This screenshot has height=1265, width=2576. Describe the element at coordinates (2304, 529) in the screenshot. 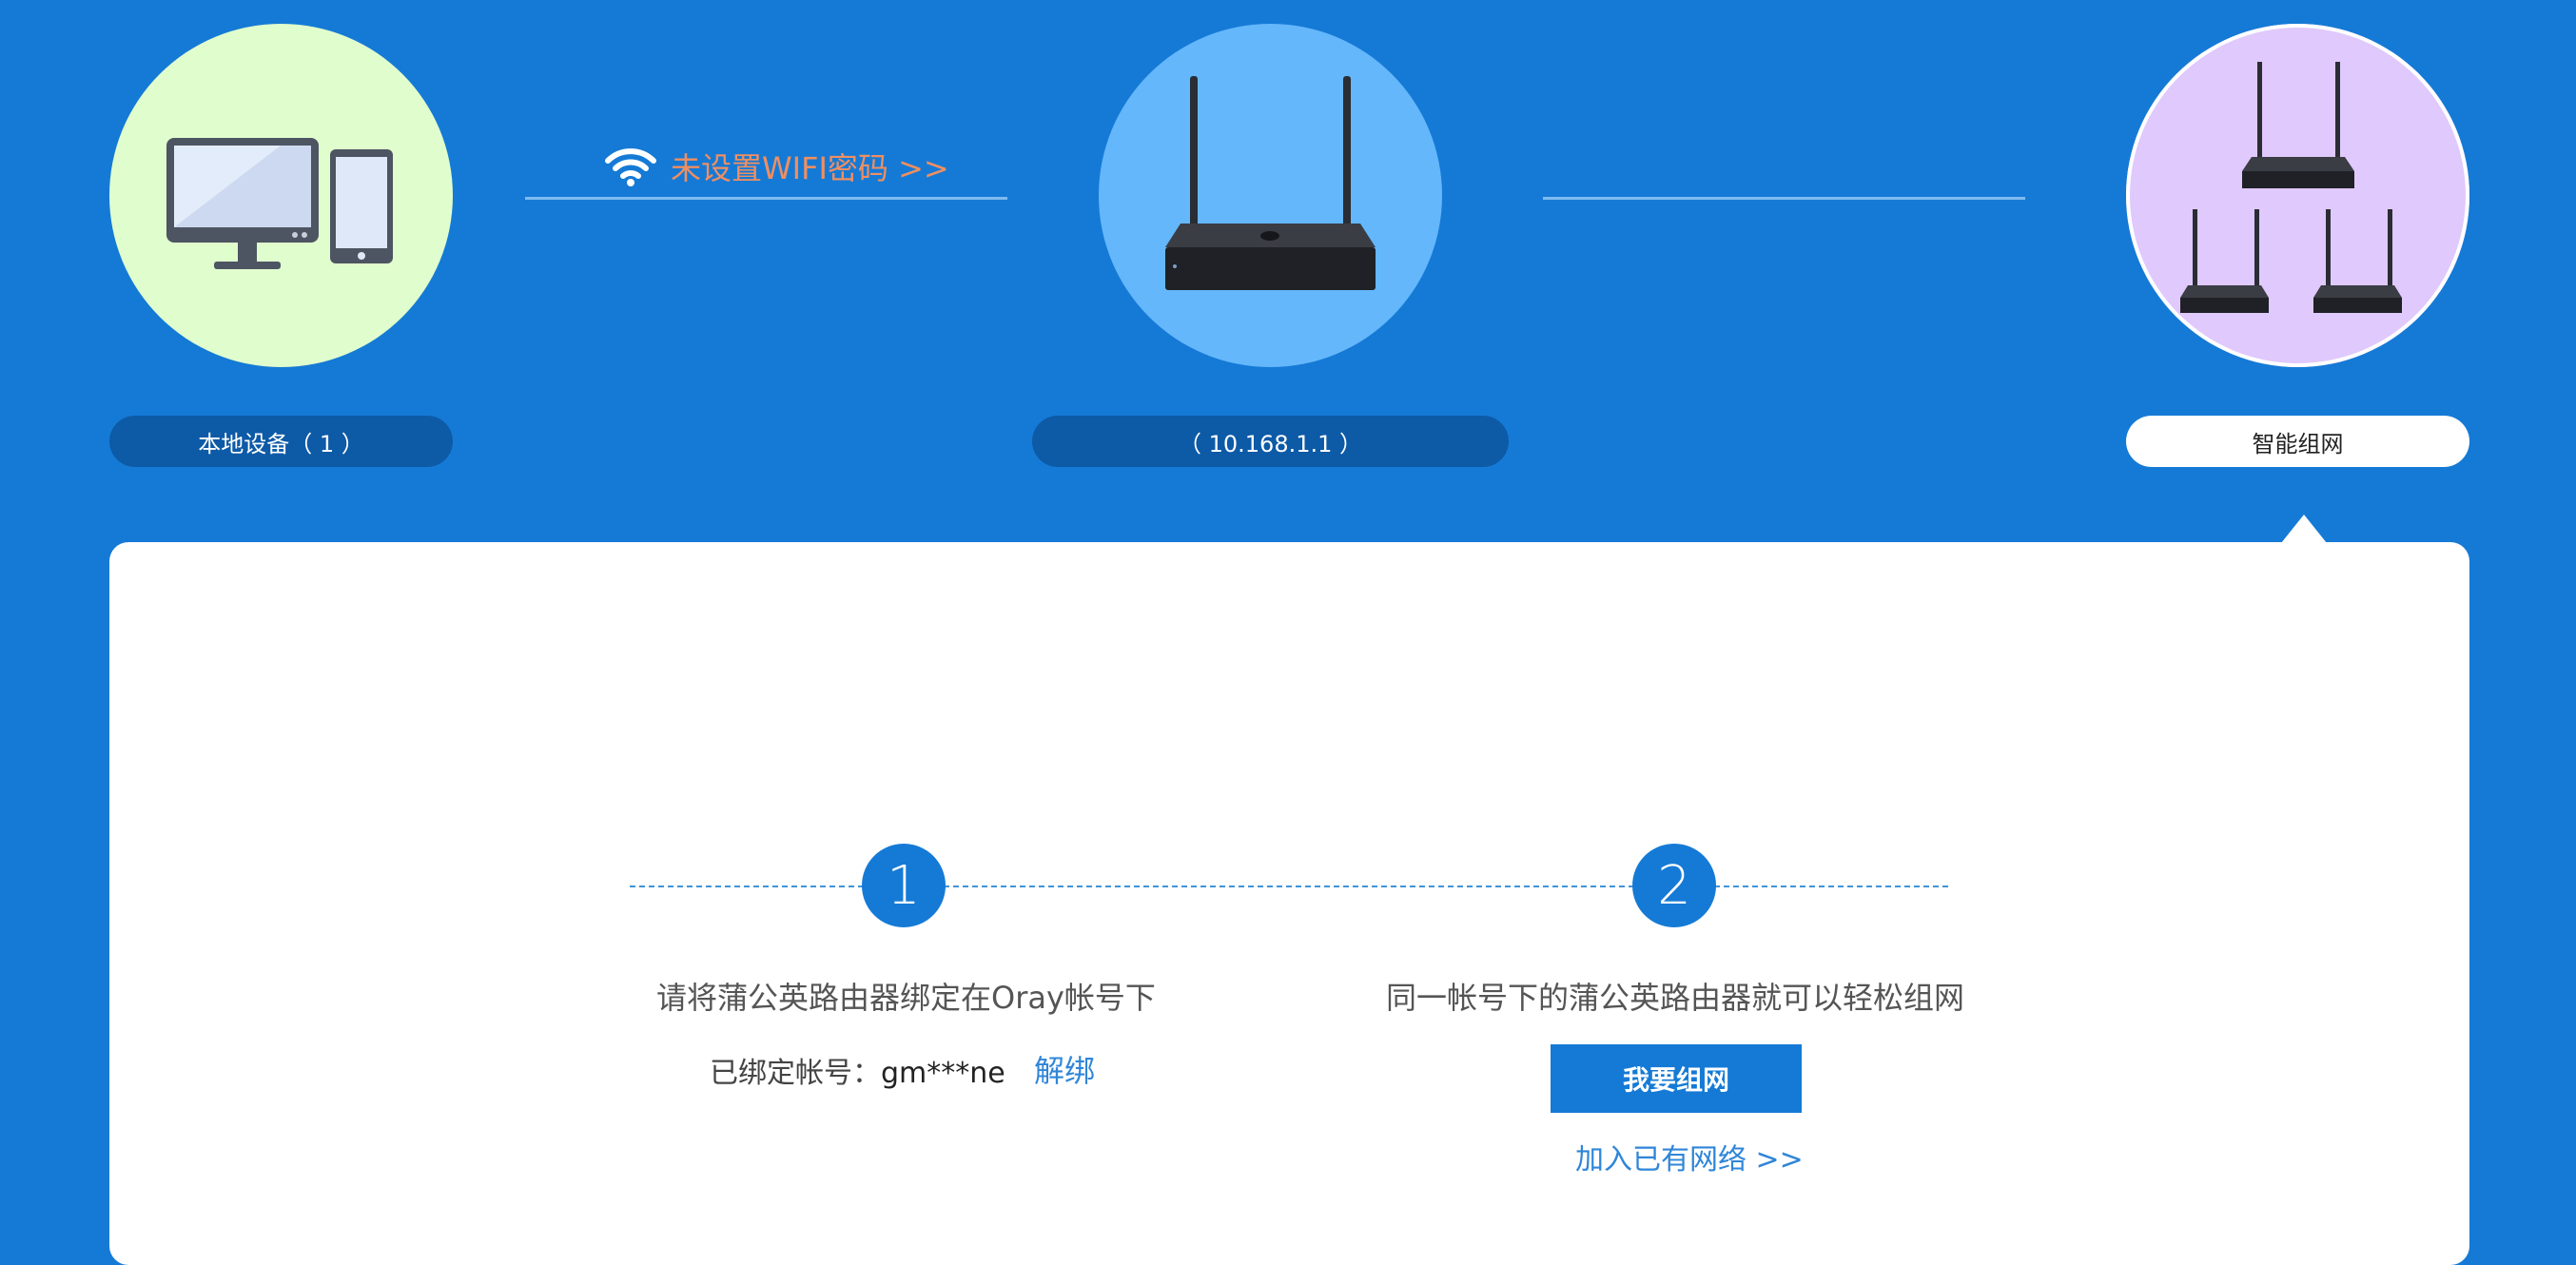

I see `panel-pointer` at that location.